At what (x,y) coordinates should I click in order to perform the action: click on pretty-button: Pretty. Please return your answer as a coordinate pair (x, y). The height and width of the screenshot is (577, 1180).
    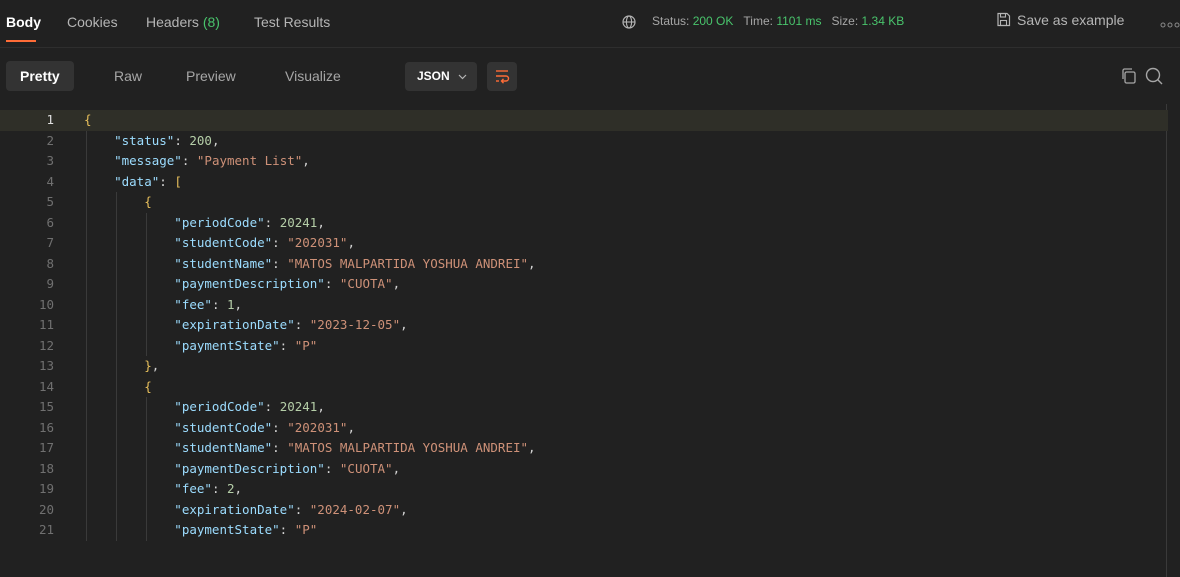
    Looking at the image, I should click on (40, 76).